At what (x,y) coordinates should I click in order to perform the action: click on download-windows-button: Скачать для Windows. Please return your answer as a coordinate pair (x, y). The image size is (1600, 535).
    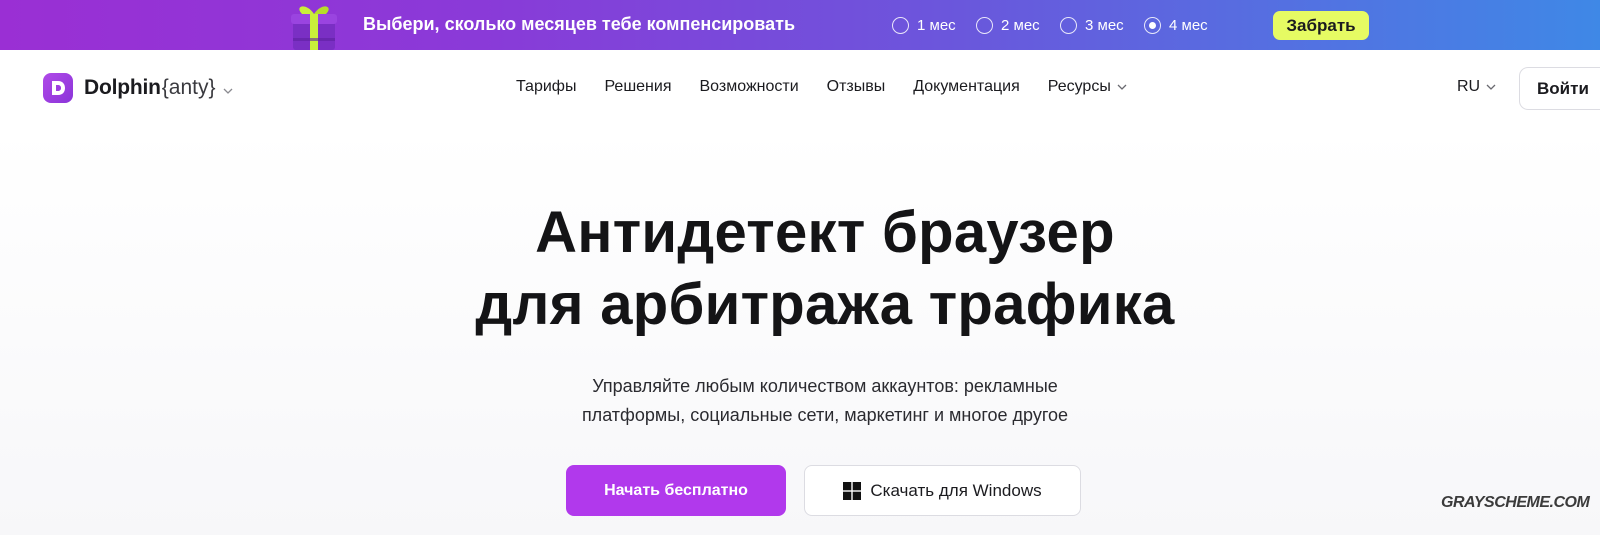
    Looking at the image, I should click on (942, 490).